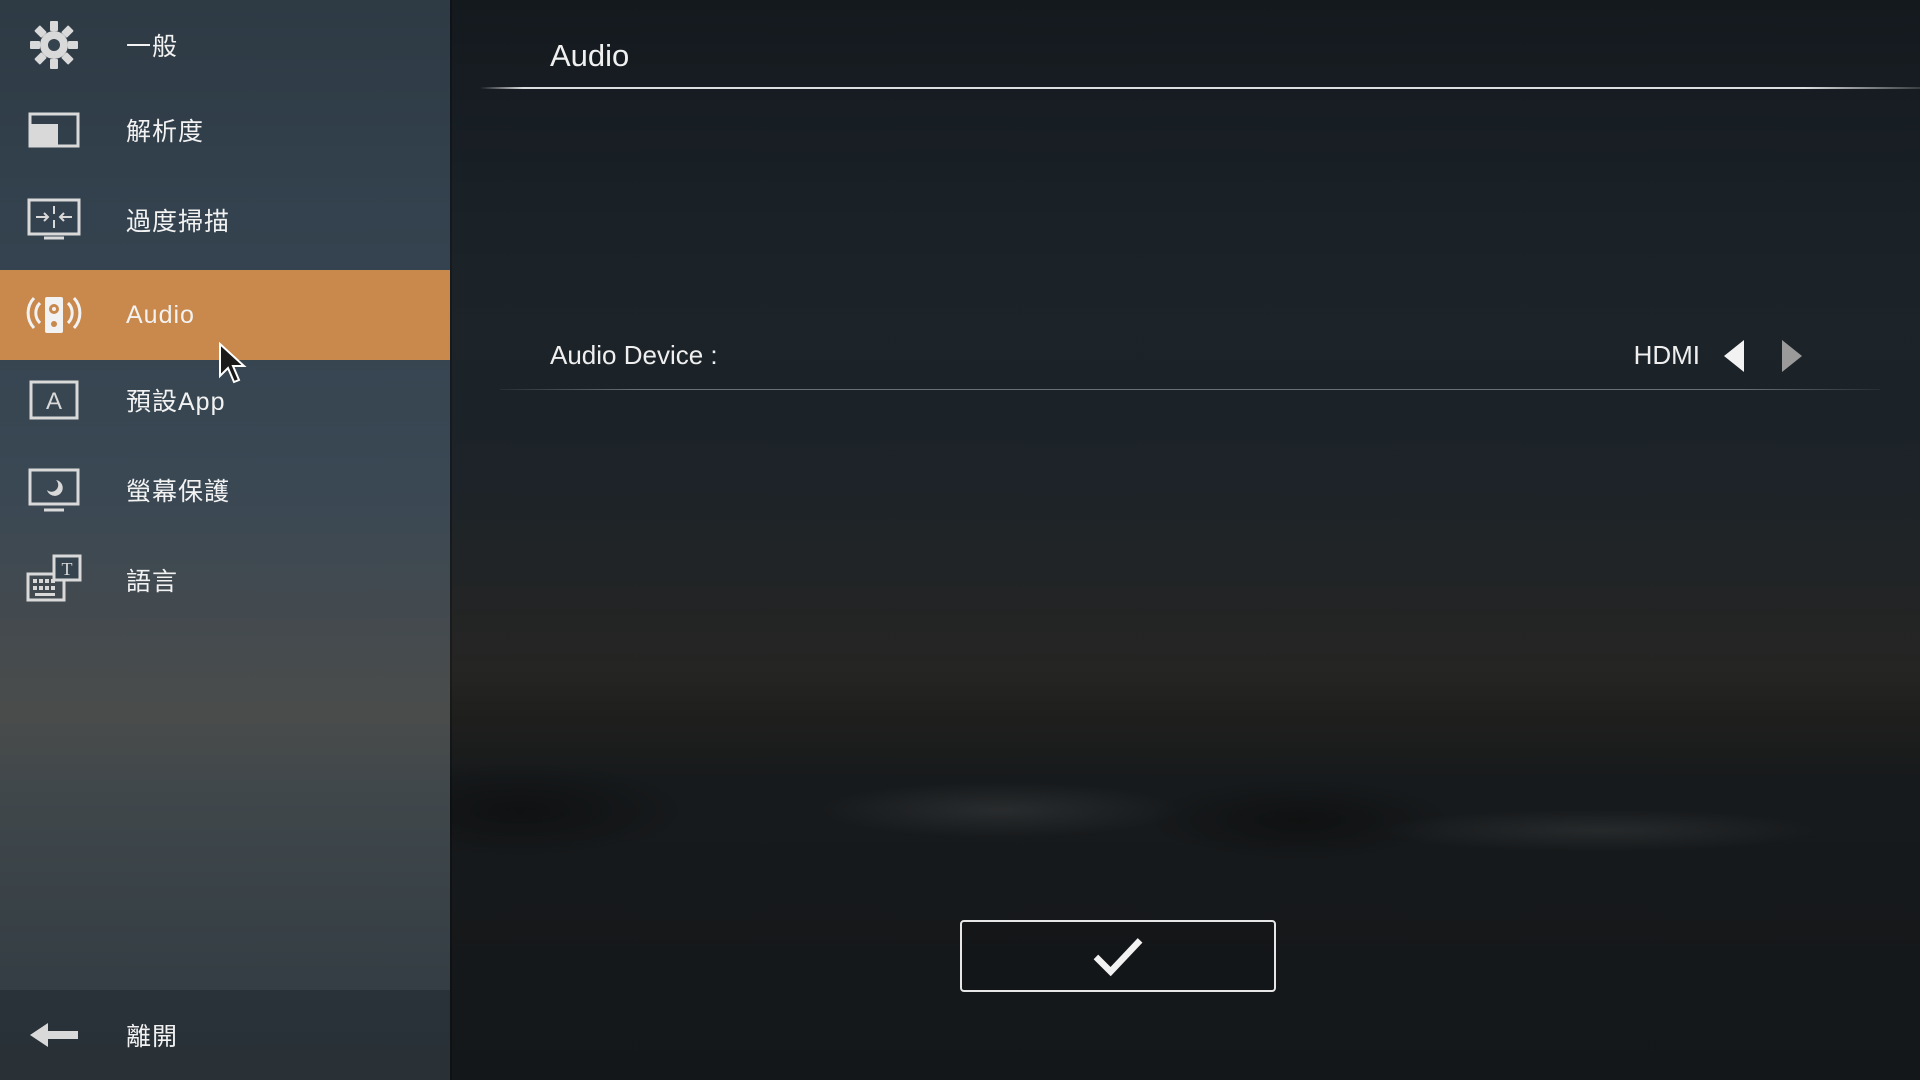  Describe the element at coordinates (54, 45) in the screenshot. I see `gear-icon` at that location.